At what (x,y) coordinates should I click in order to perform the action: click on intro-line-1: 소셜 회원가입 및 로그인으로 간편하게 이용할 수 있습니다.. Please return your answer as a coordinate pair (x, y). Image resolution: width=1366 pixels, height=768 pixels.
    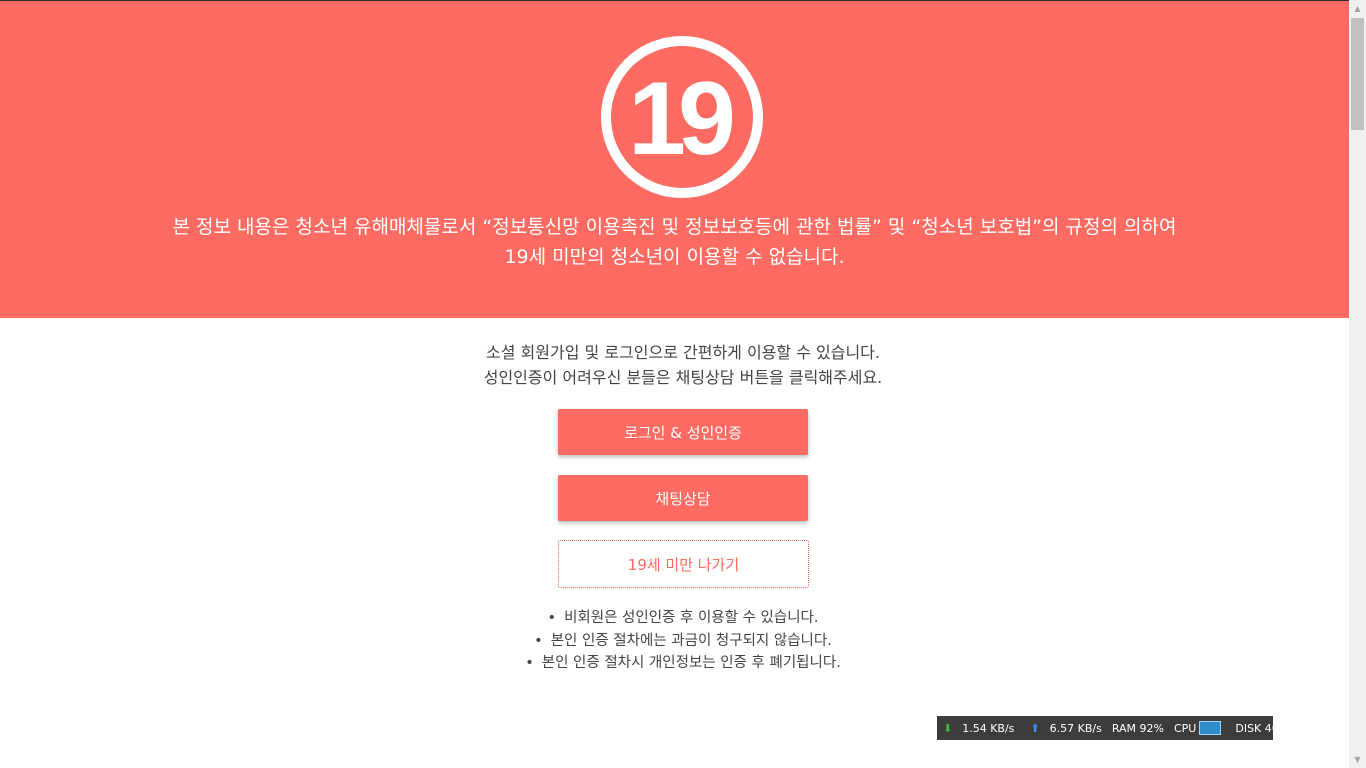
    Looking at the image, I should click on (683, 352).